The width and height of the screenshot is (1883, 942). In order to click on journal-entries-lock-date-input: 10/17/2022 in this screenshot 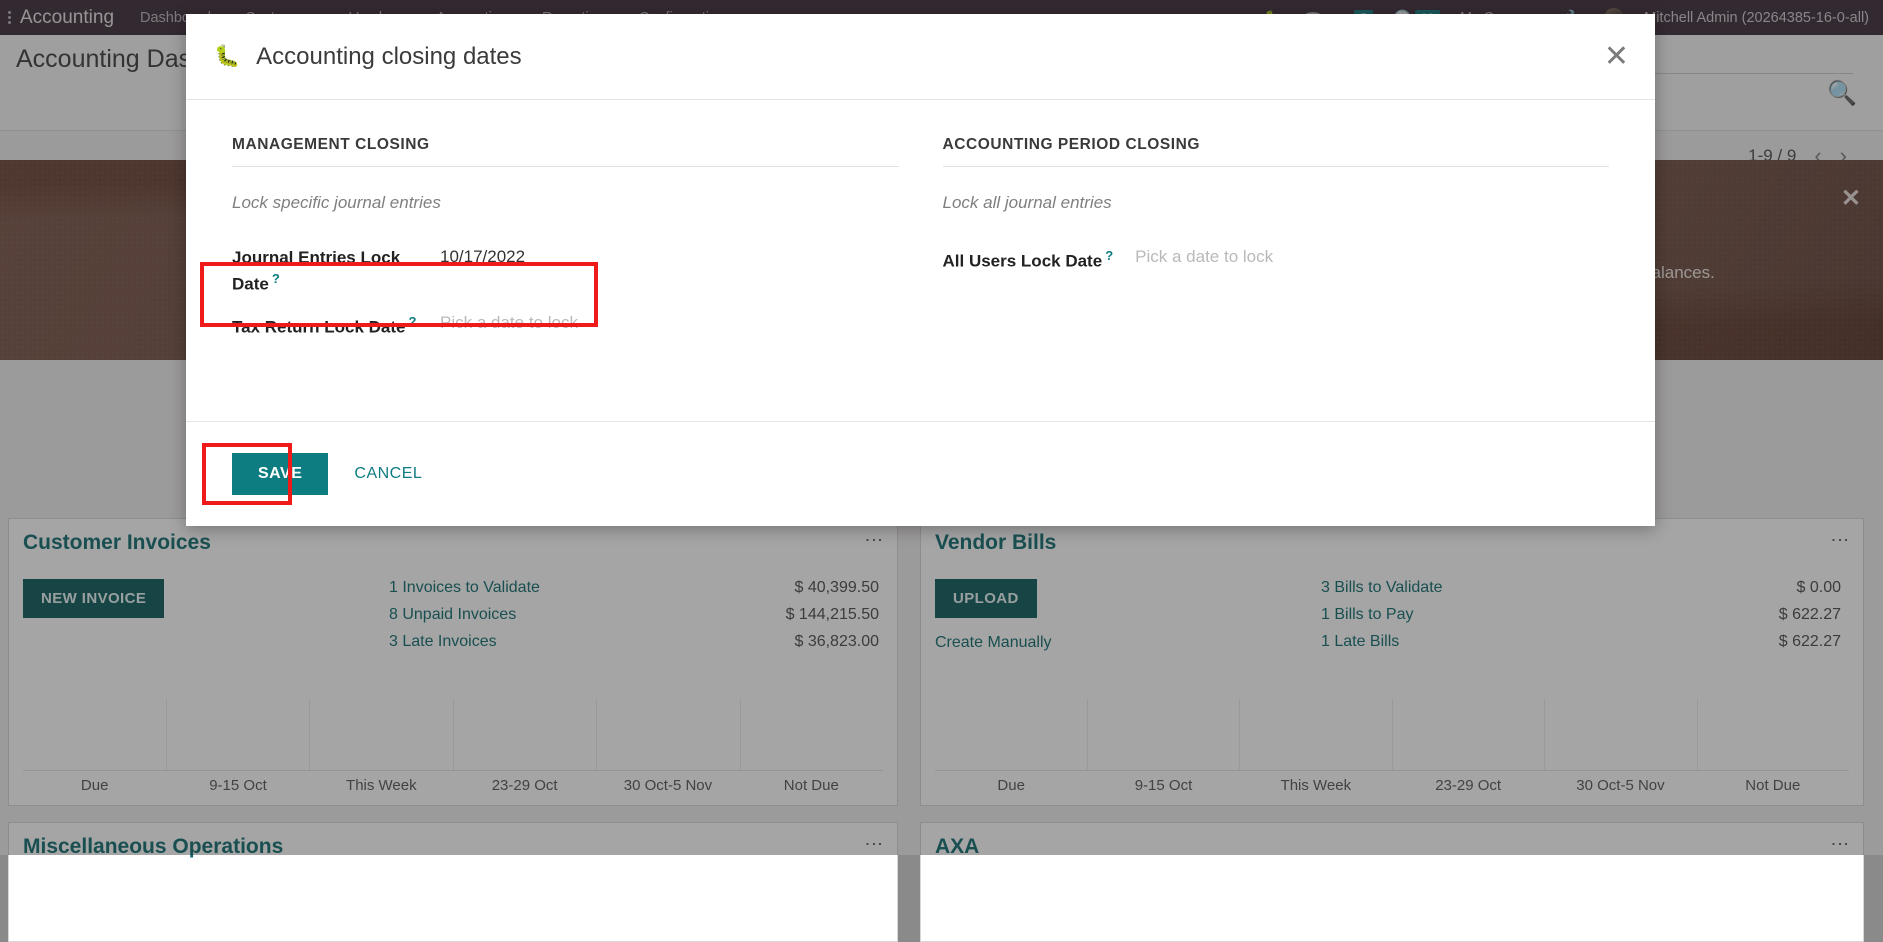, I will do `click(482, 257)`.